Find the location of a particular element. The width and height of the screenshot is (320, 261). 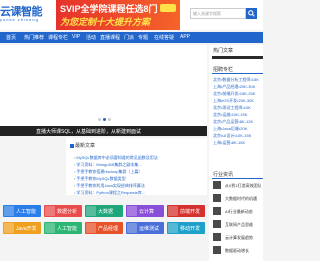

tile-label: 云计算 is located at coordinates (147, 212).